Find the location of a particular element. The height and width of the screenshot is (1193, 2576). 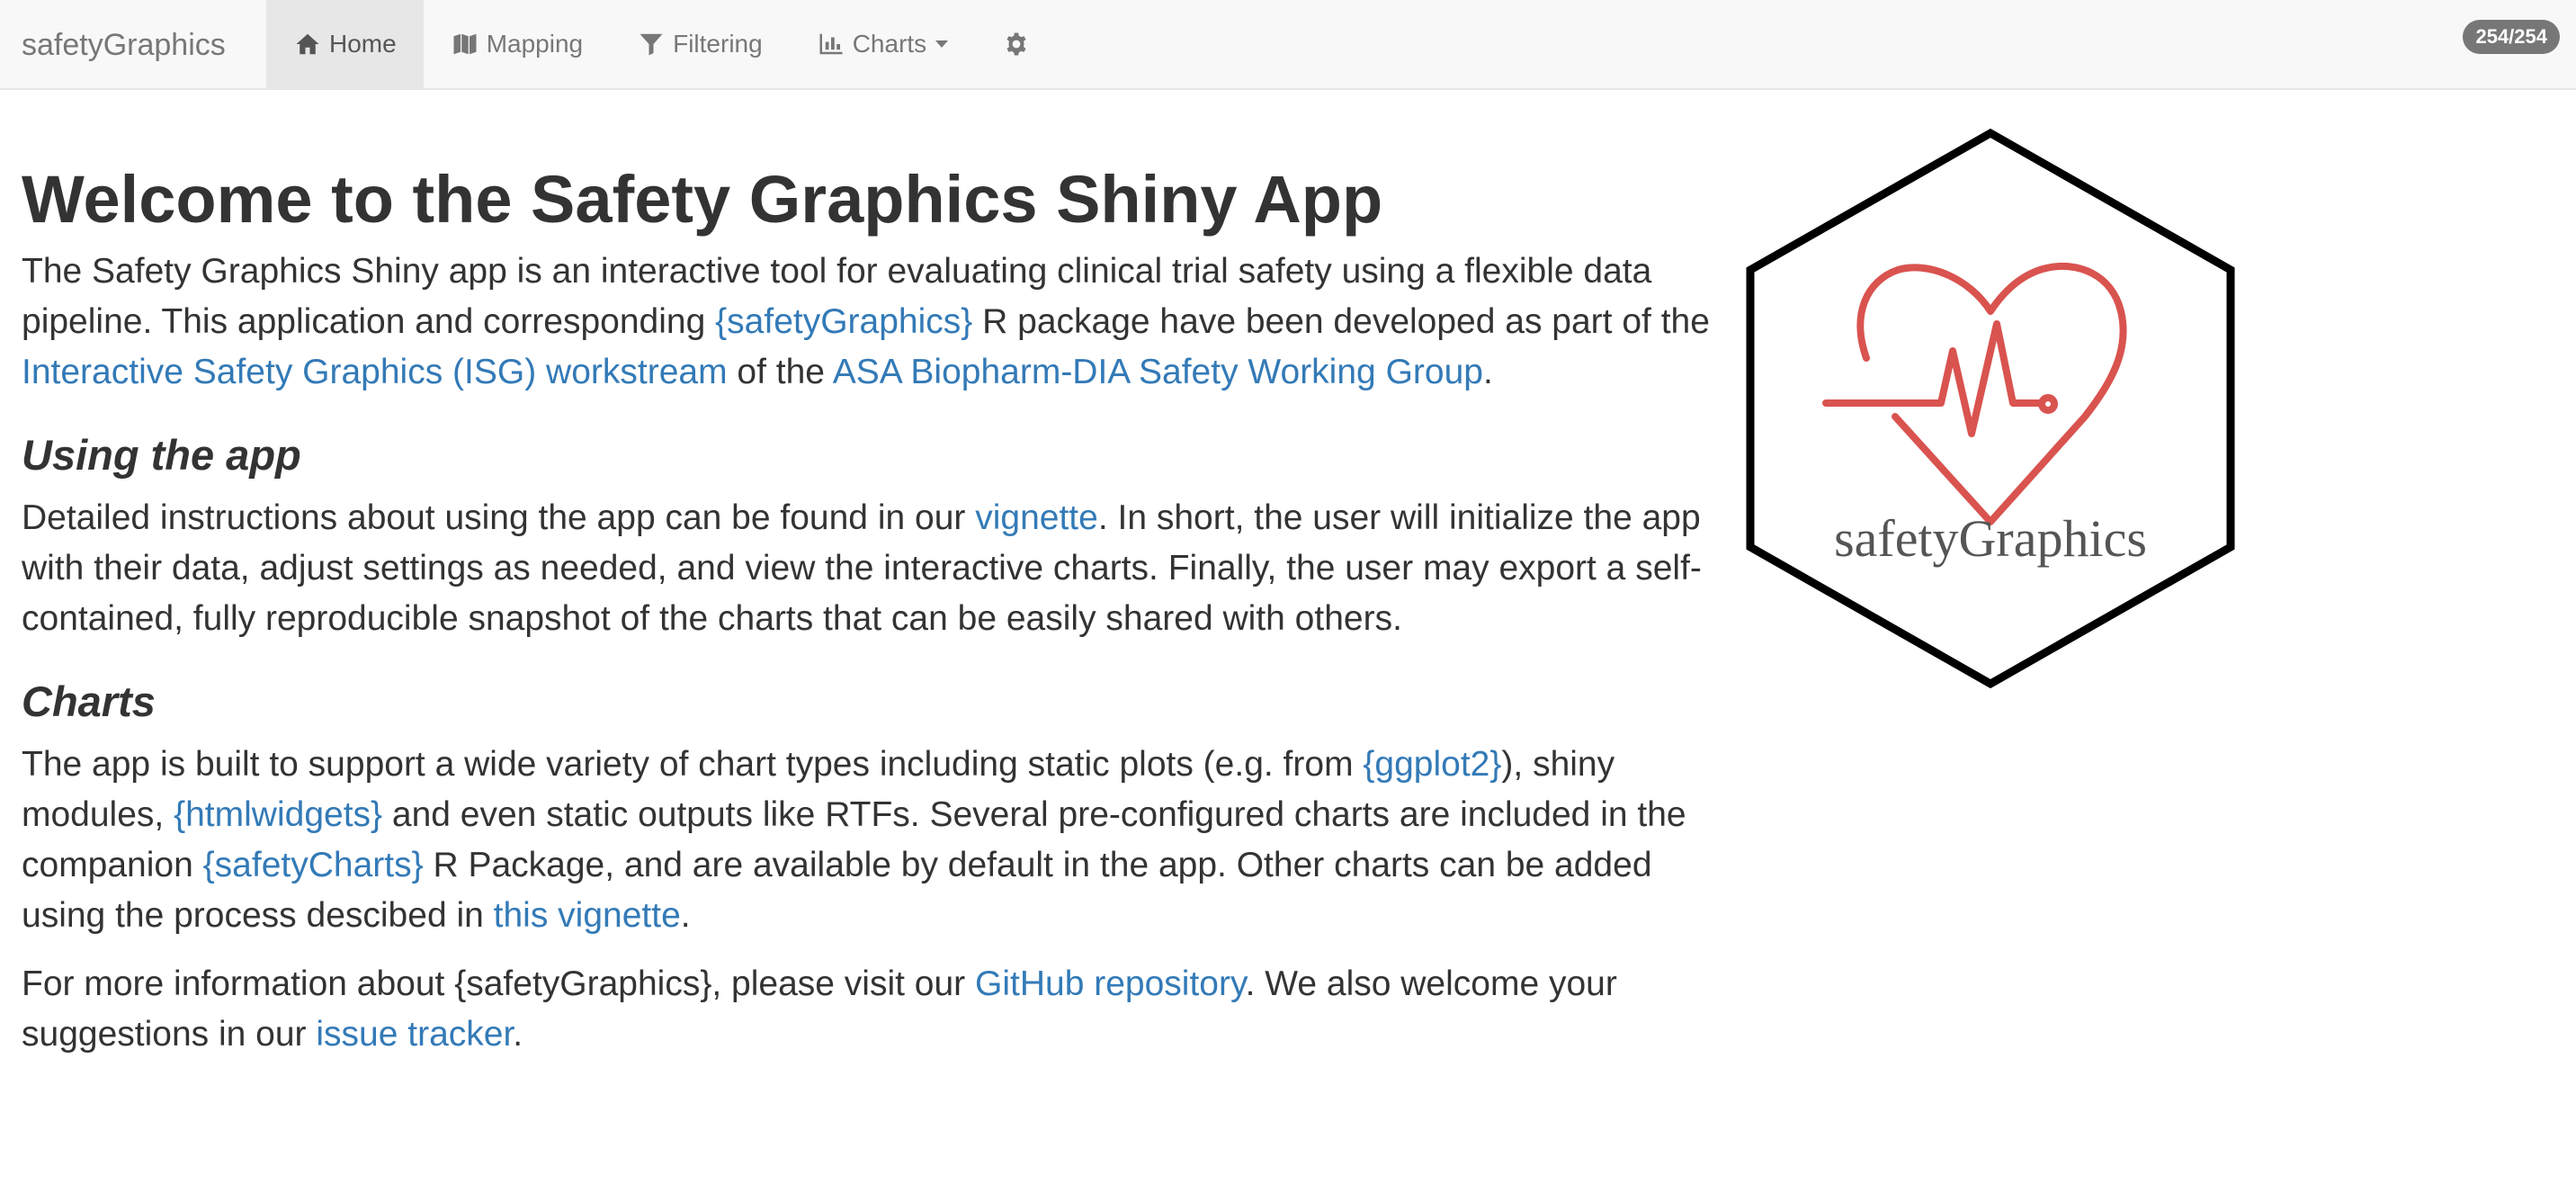

this-vignette-link: this vignette is located at coordinates (587, 915).